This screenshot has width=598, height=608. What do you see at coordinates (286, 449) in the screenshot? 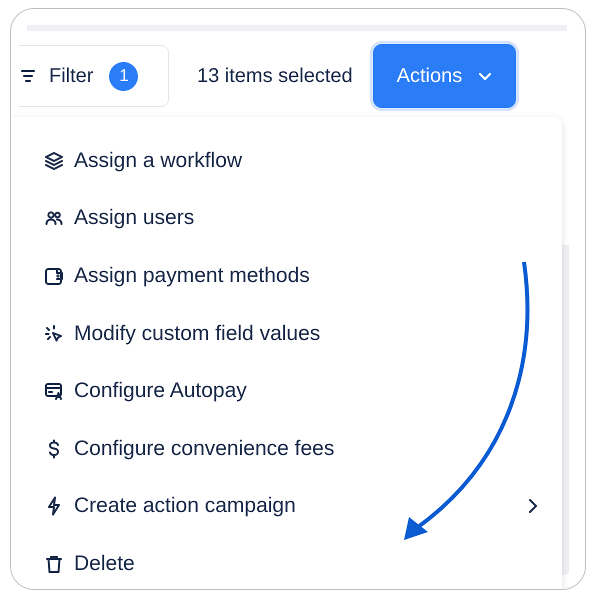
I see `menu-item: Configure convenience fees` at bounding box center [286, 449].